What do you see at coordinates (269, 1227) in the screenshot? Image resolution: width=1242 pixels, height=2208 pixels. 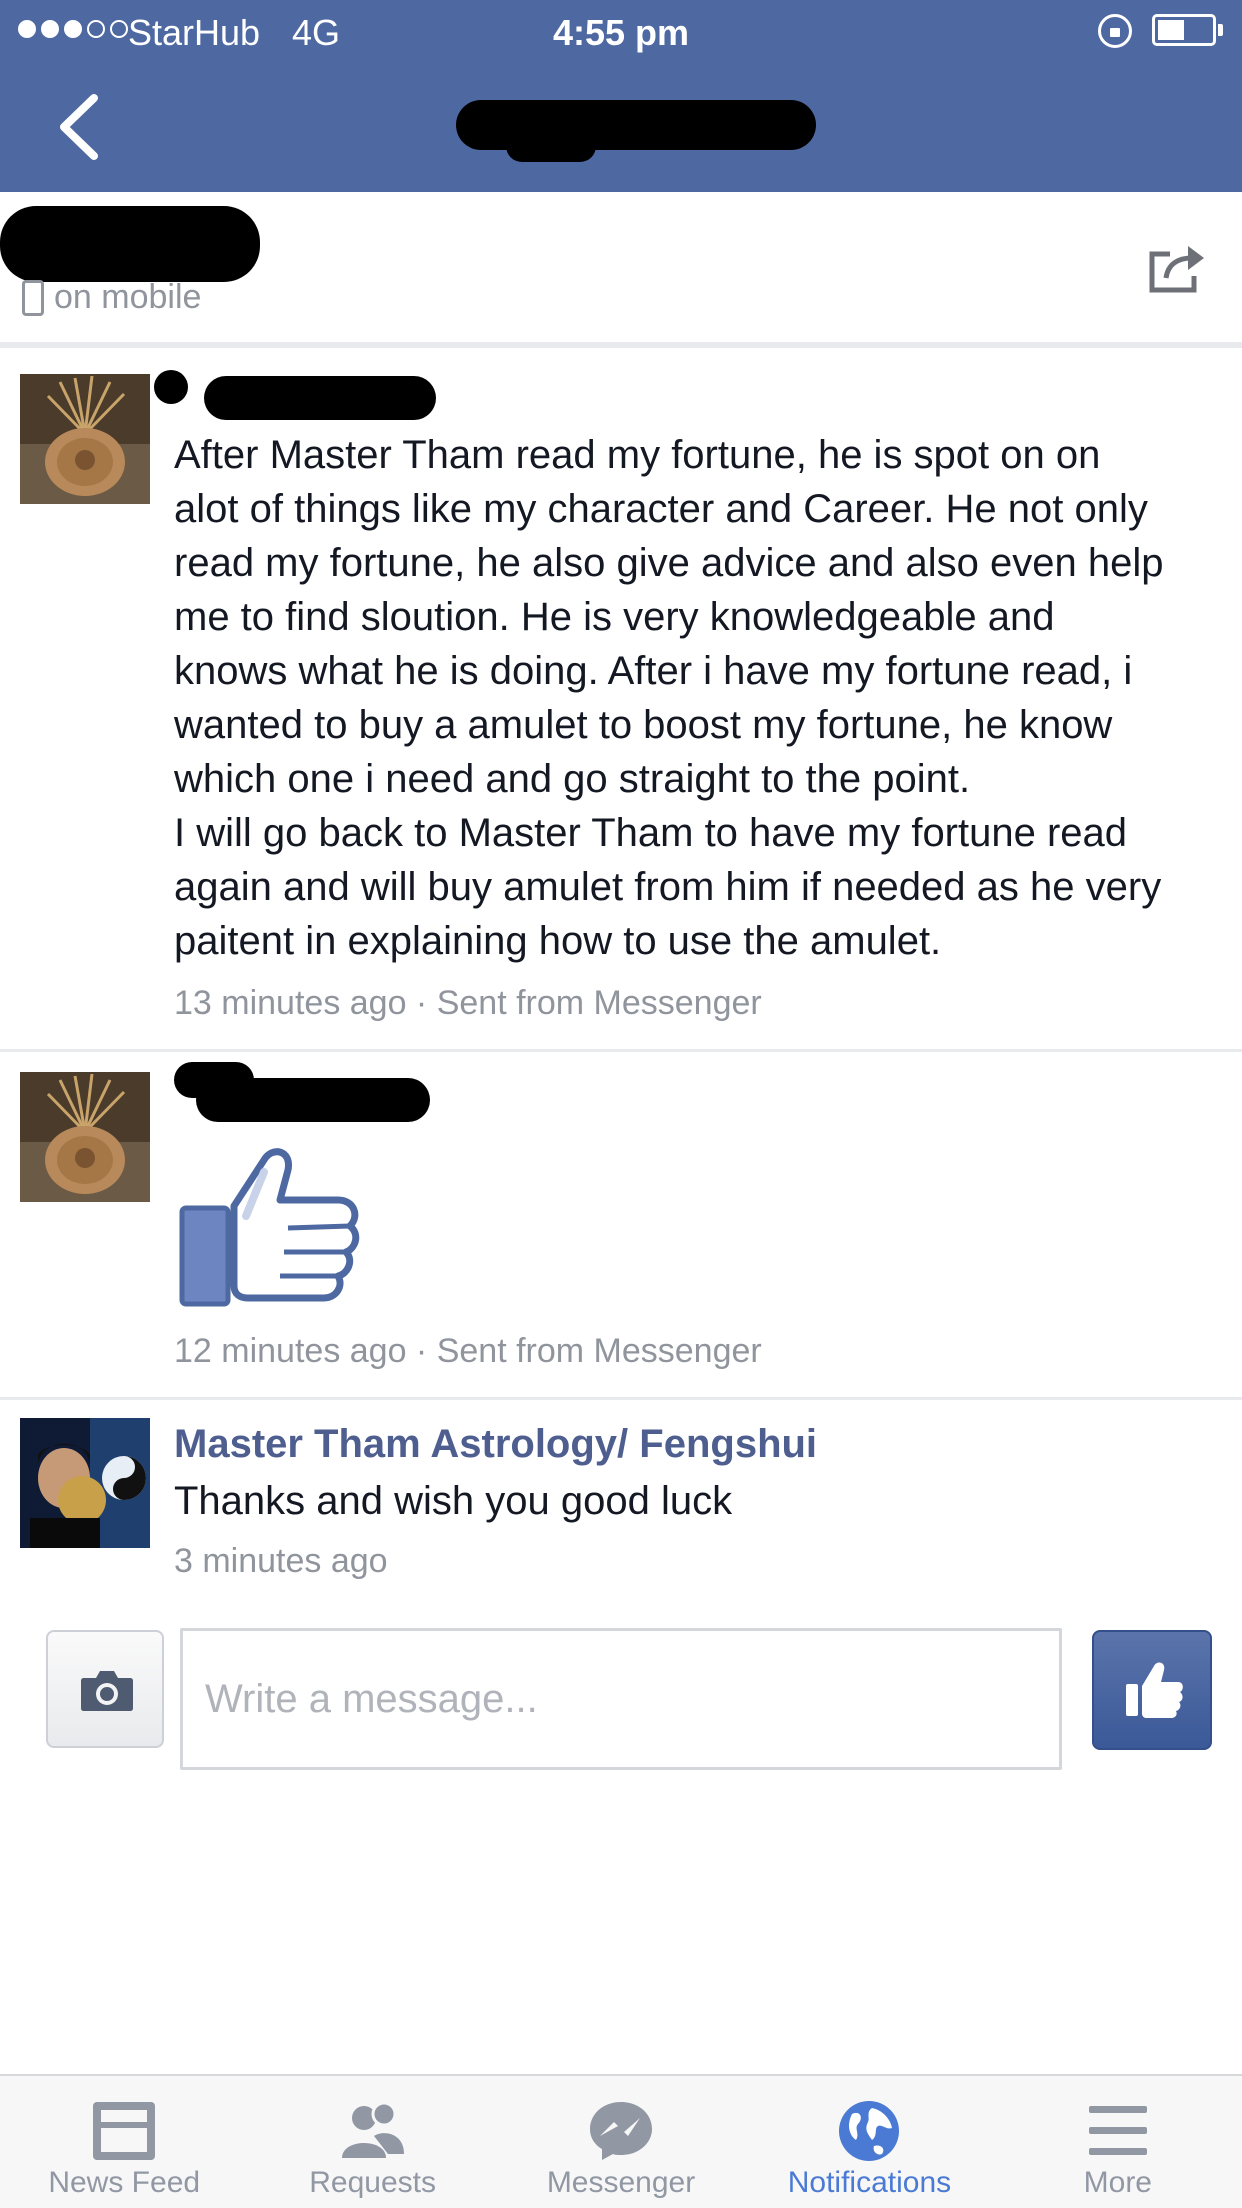 I see `thumbs-up-sticker` at bounding box center [269, 1227].